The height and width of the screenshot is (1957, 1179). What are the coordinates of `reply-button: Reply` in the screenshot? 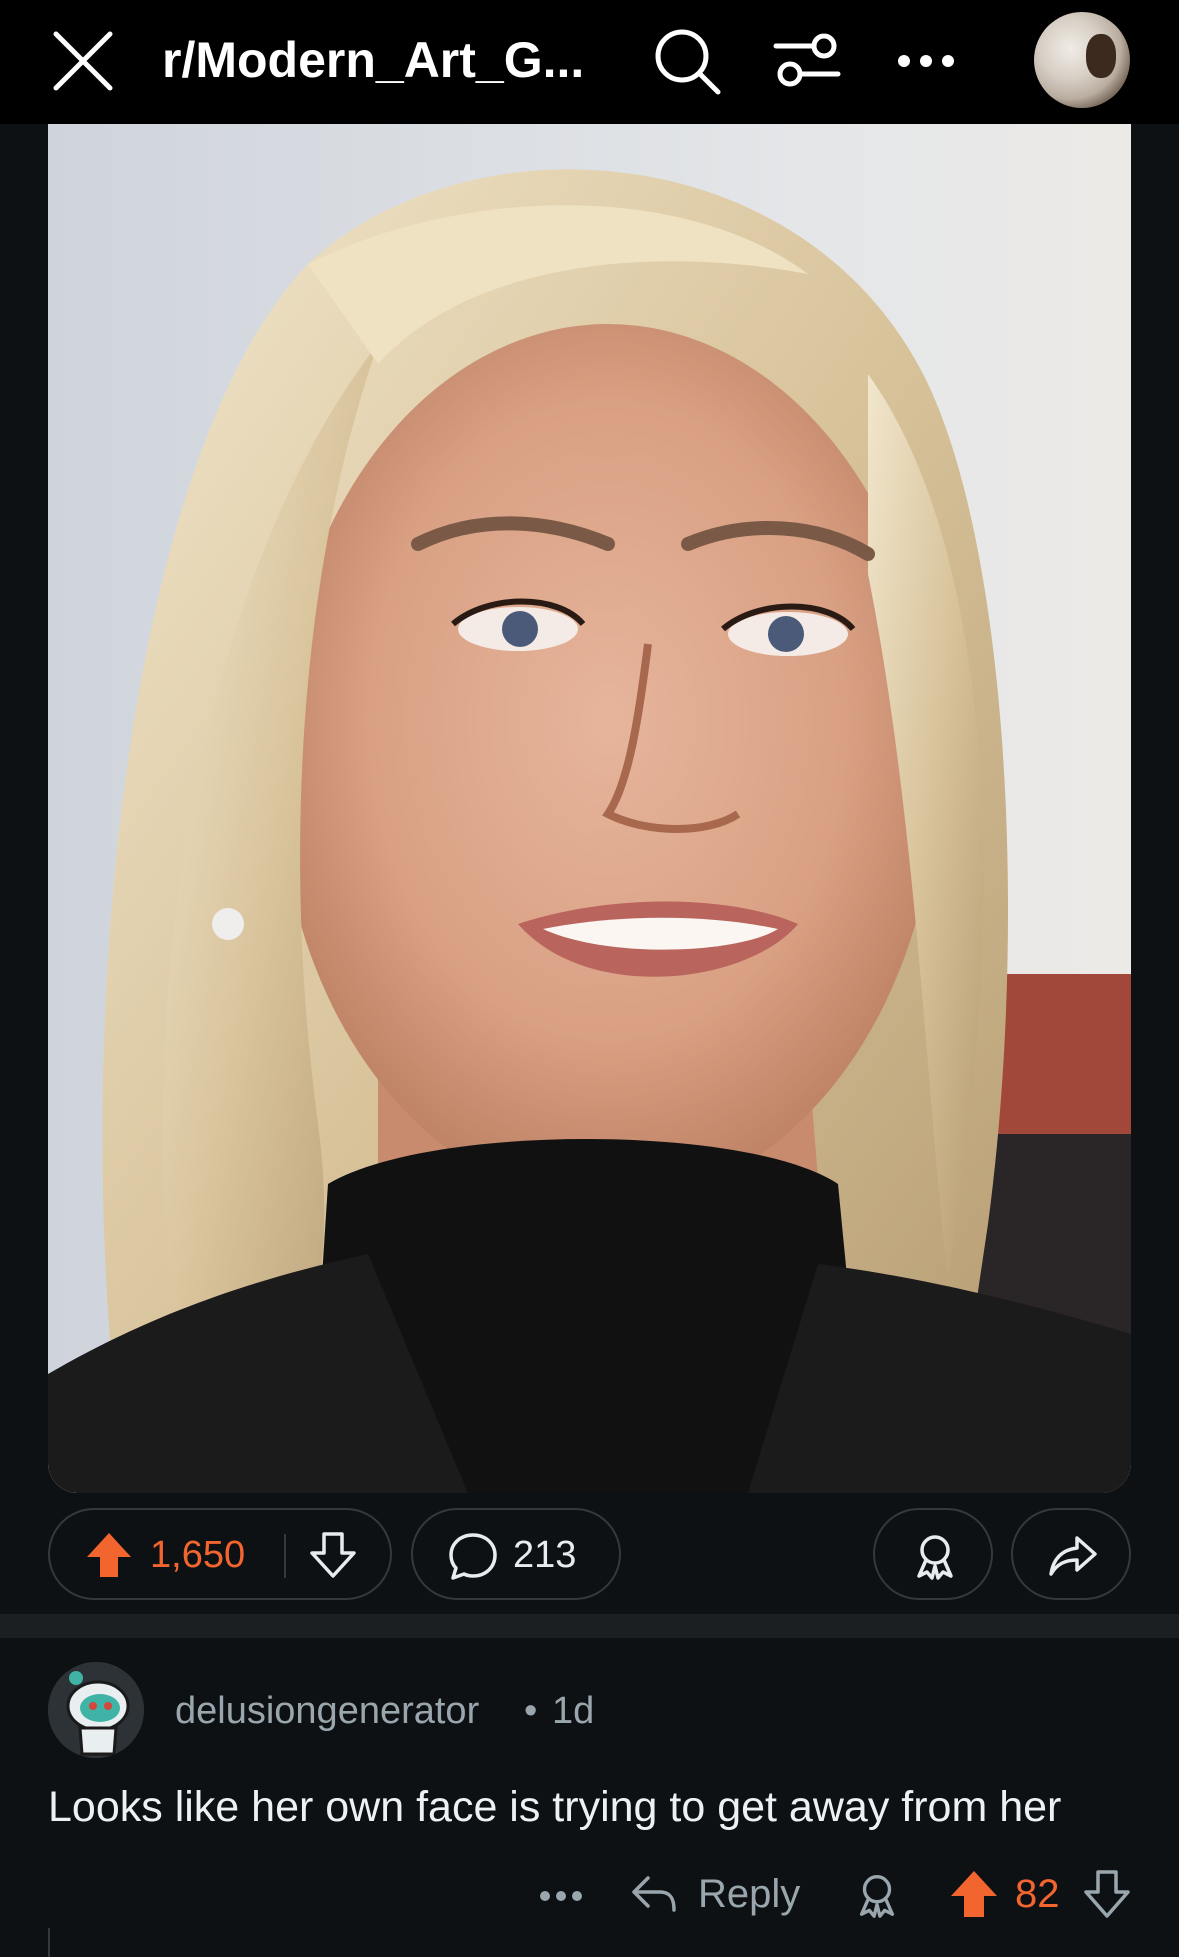 It's located at (720, 1894).